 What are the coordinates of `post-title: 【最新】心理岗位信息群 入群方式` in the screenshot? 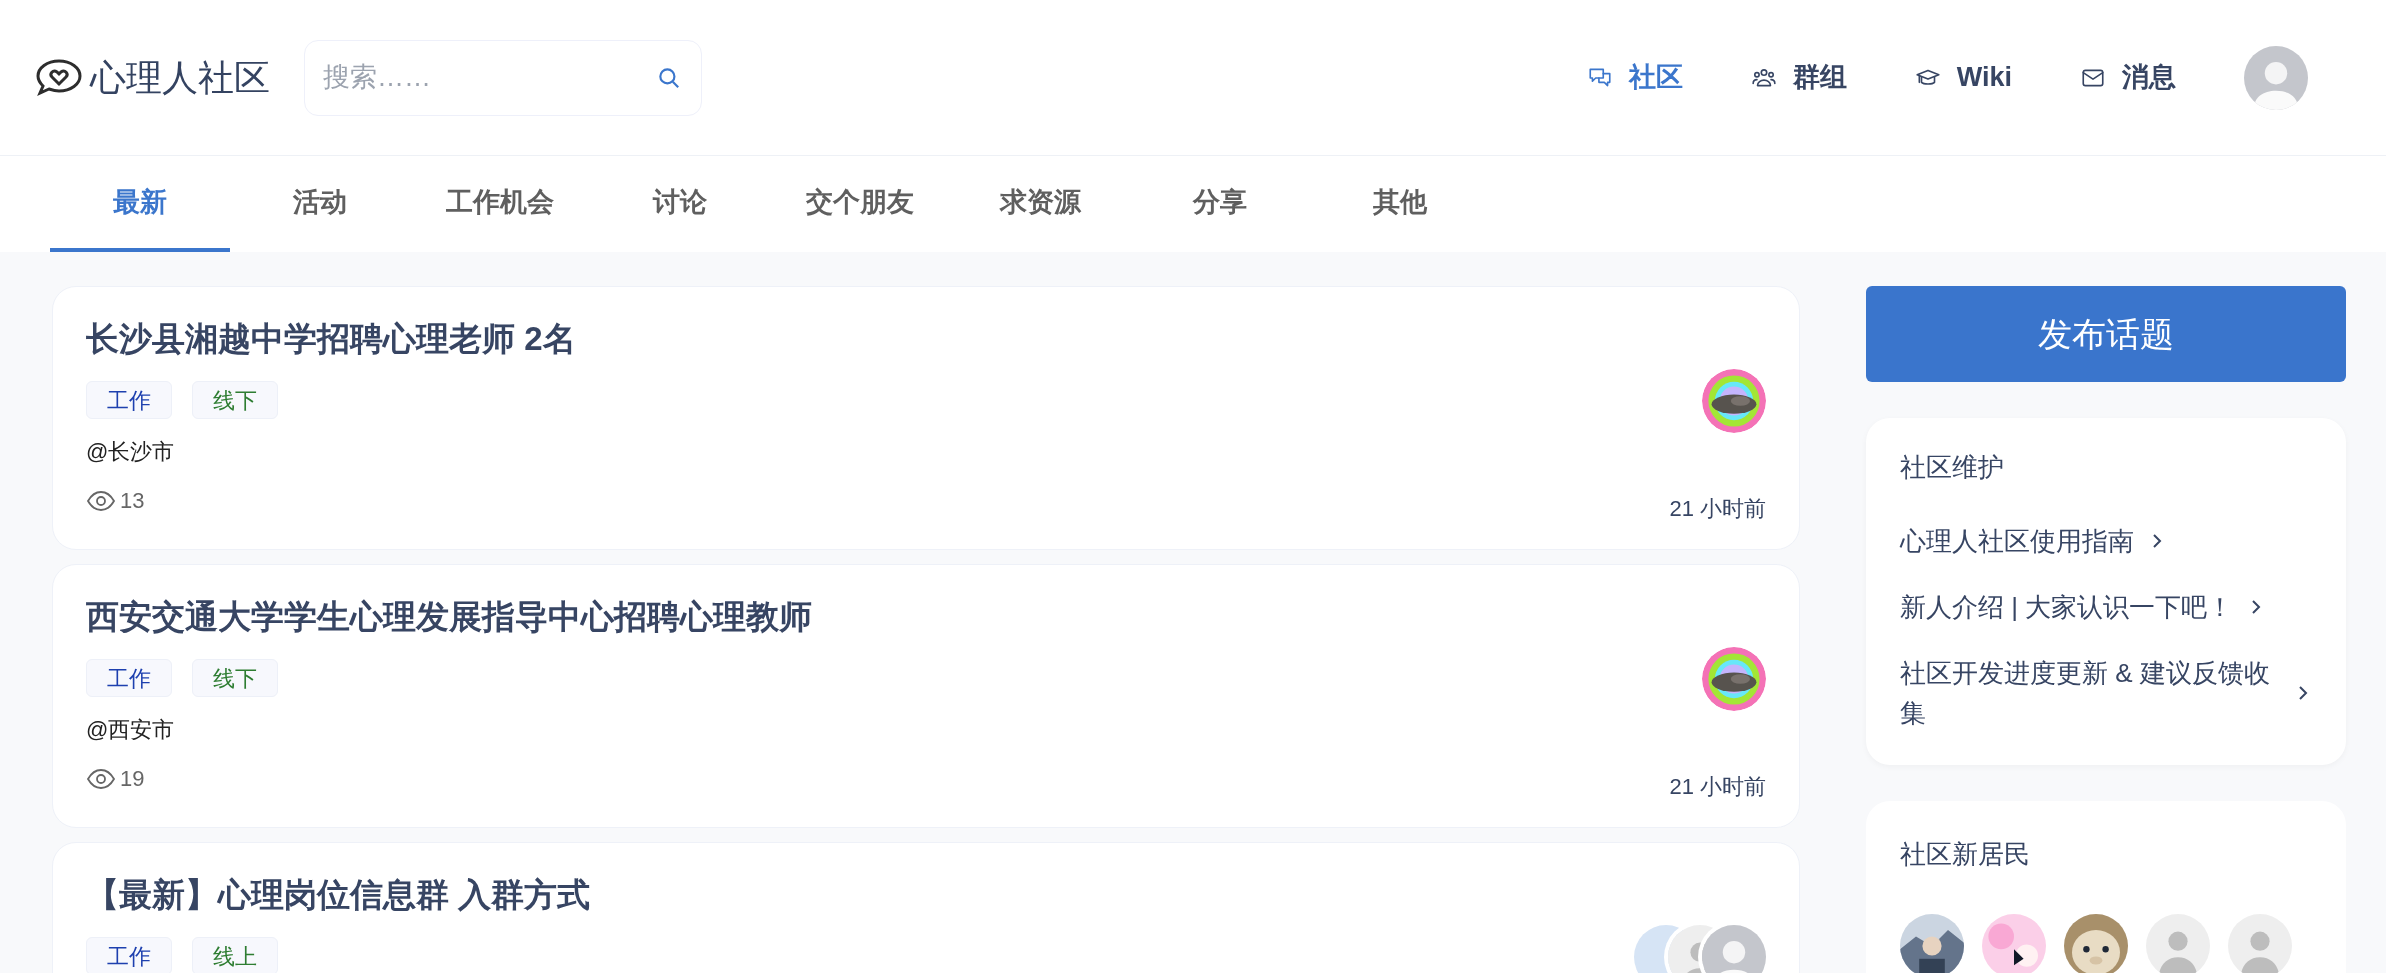 It's located at (860, 895).